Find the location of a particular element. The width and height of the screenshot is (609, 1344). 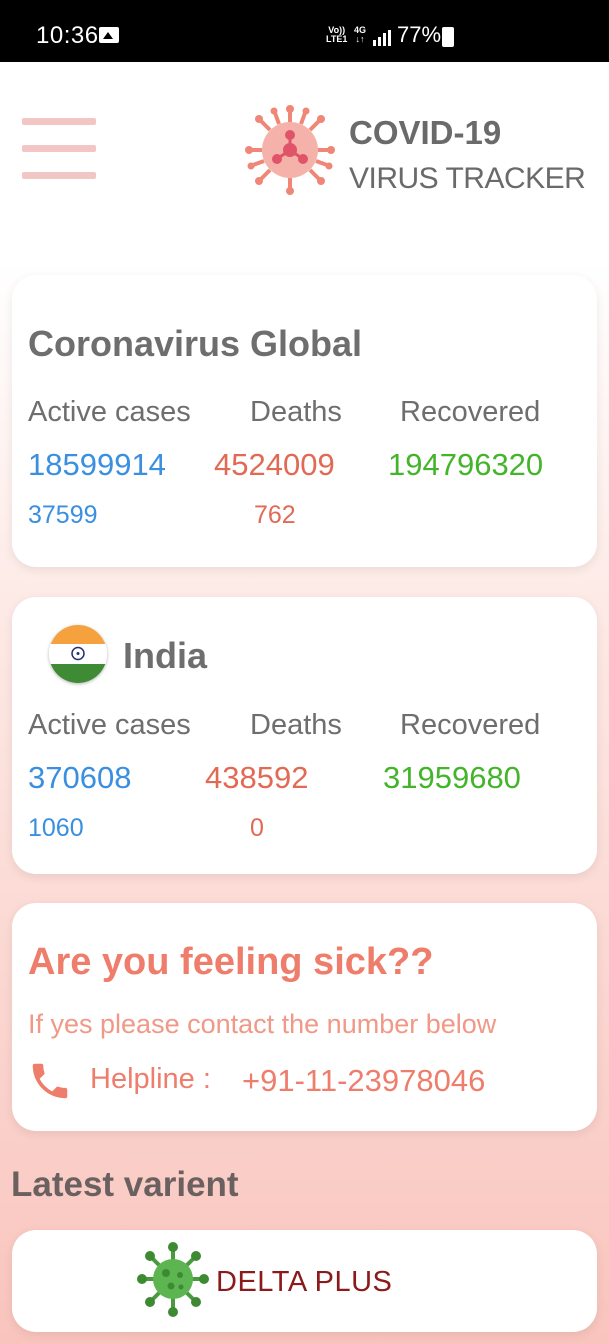

india-active-label: Active cases is located at coordinates (109, 725).